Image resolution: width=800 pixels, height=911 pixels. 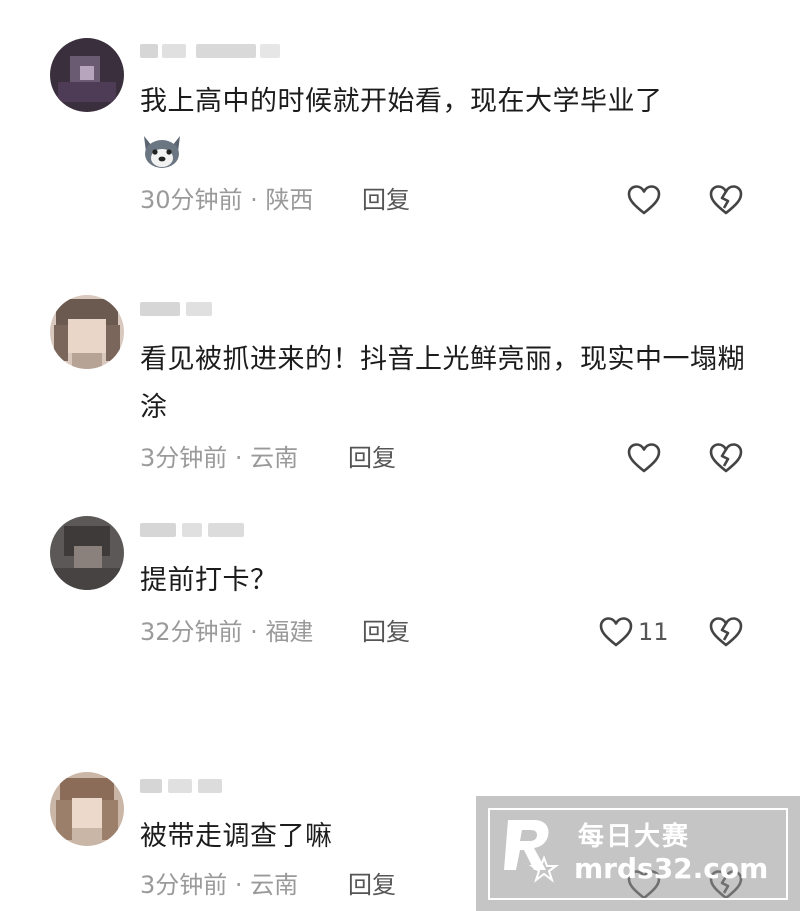 I want to click on comment-meta: 32分钟前 · 福建, so click(x=226, y=632).